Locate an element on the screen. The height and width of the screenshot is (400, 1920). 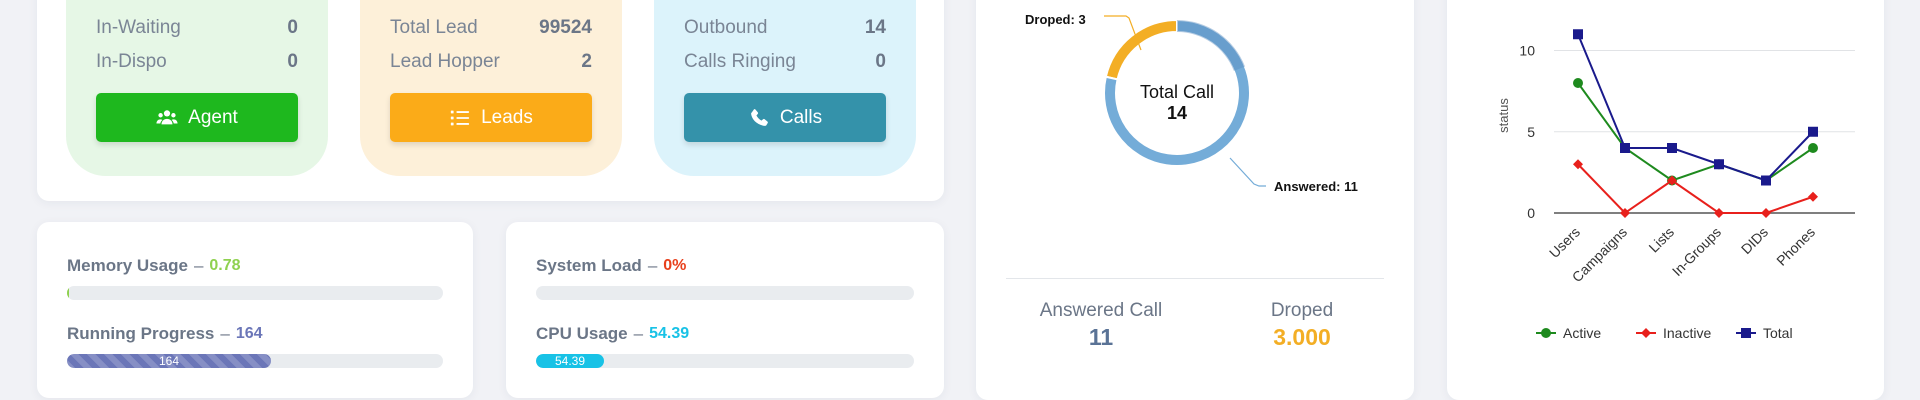
stat-label: In-Waiting is located at coordinates (138, 27).